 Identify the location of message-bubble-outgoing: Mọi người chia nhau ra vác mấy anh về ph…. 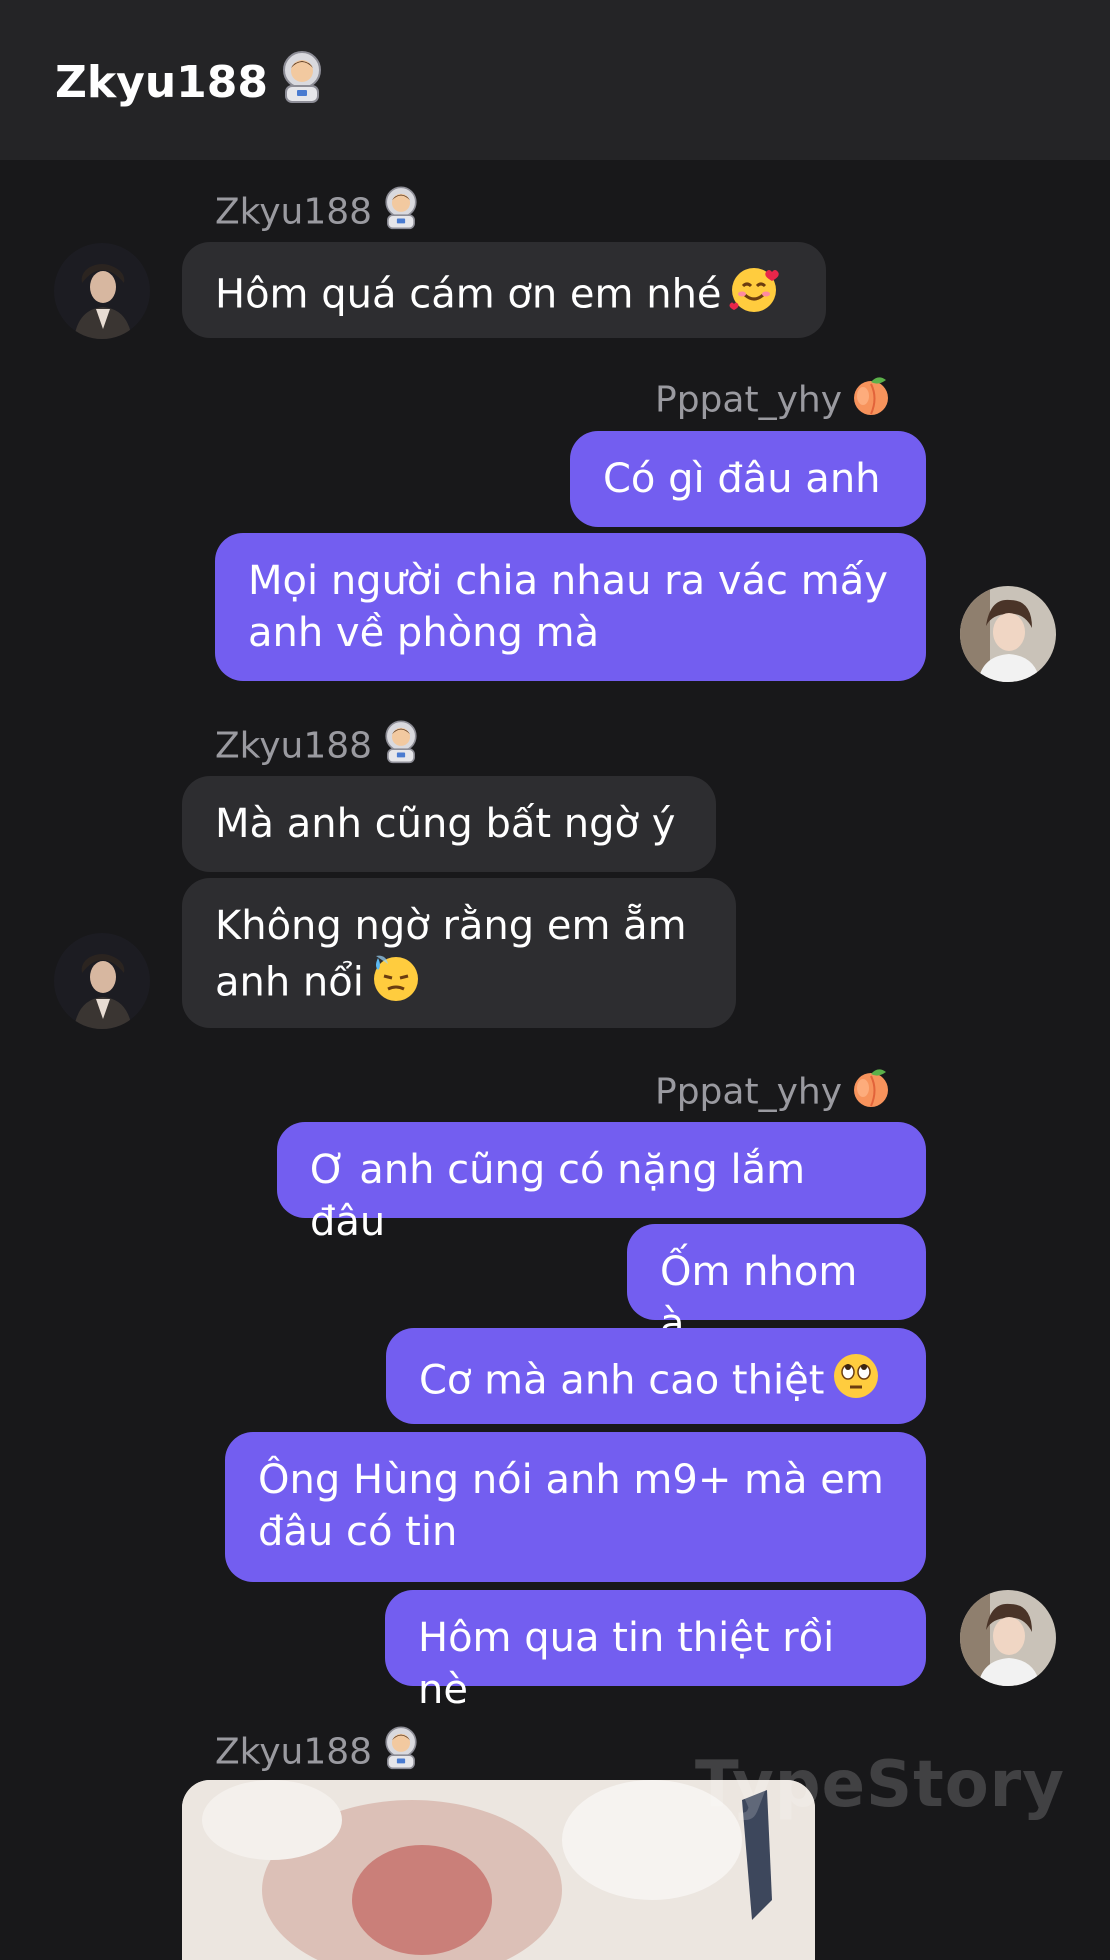
(570, 607).